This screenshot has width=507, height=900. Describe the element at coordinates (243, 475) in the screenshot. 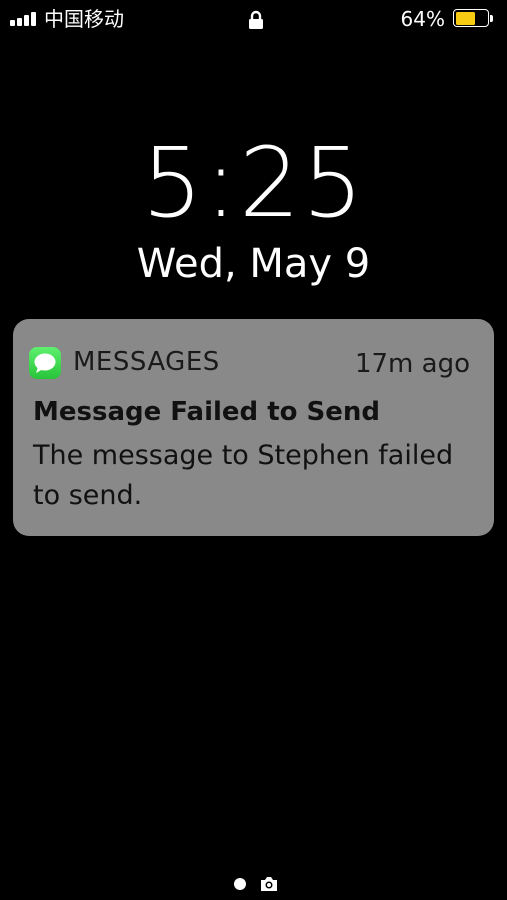

I see `notification-body: The message to Stephen failed to send.` at that location.